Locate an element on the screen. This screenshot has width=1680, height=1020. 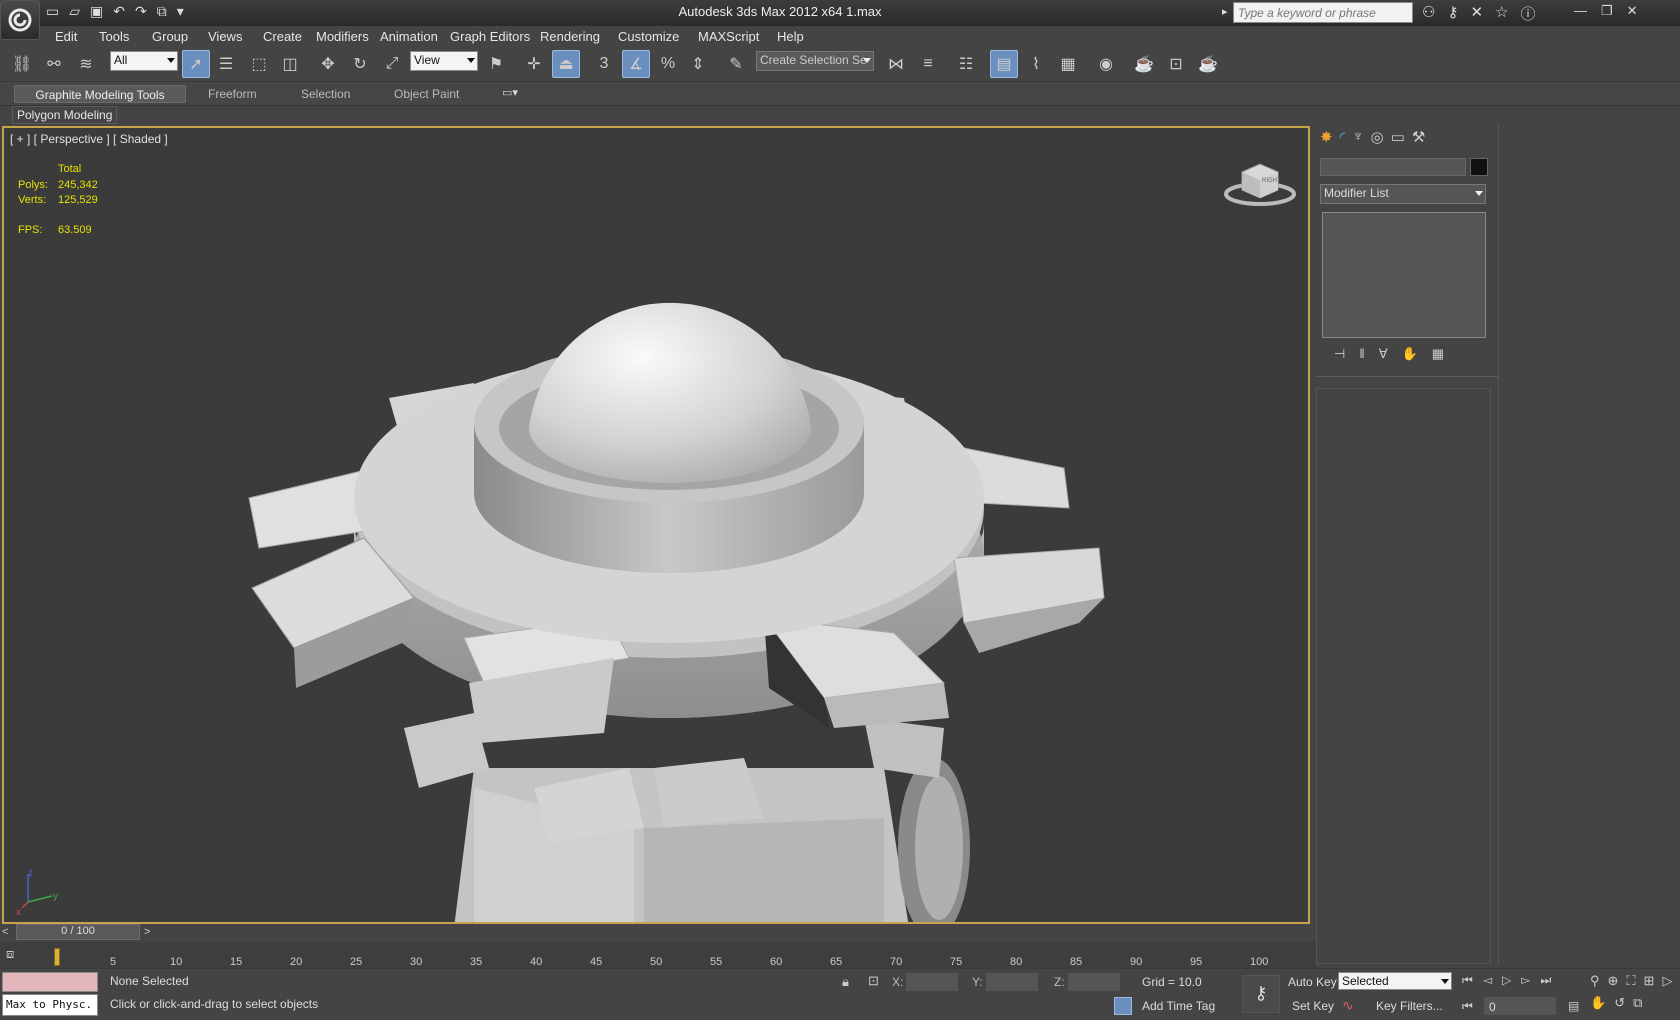
current-frame-field: 0 is located at coordinates (1520, 1006).